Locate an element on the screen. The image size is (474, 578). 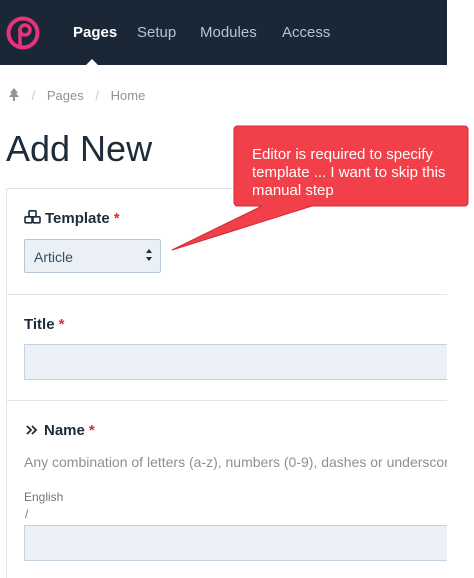
path-prefix: / is located at coordinates (27, 514).